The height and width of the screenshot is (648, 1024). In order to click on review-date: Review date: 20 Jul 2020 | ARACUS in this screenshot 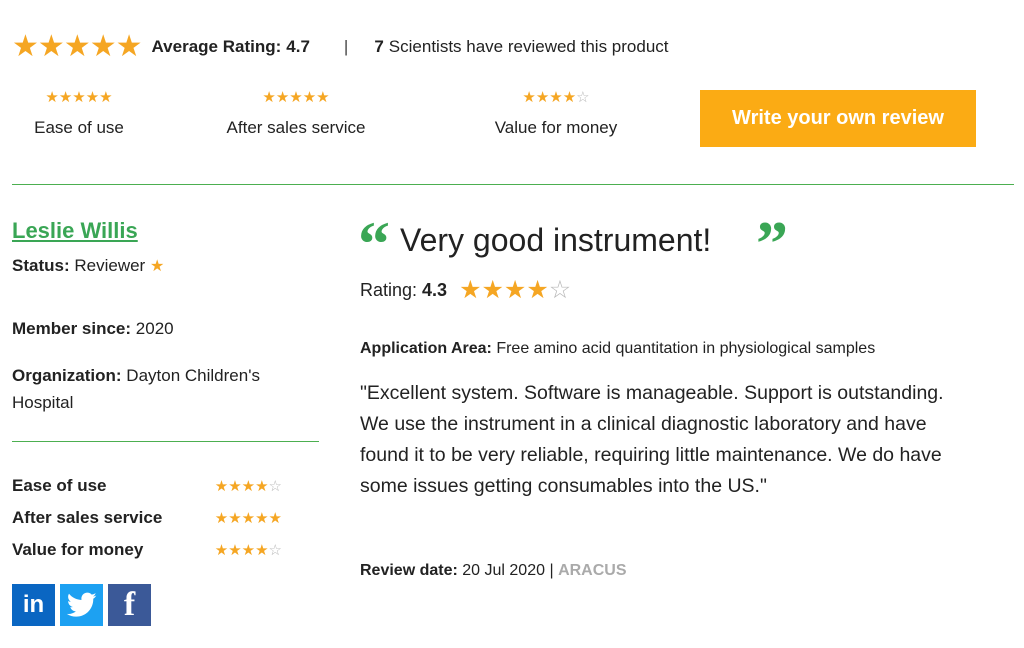, I will do `click(493, 571)`.